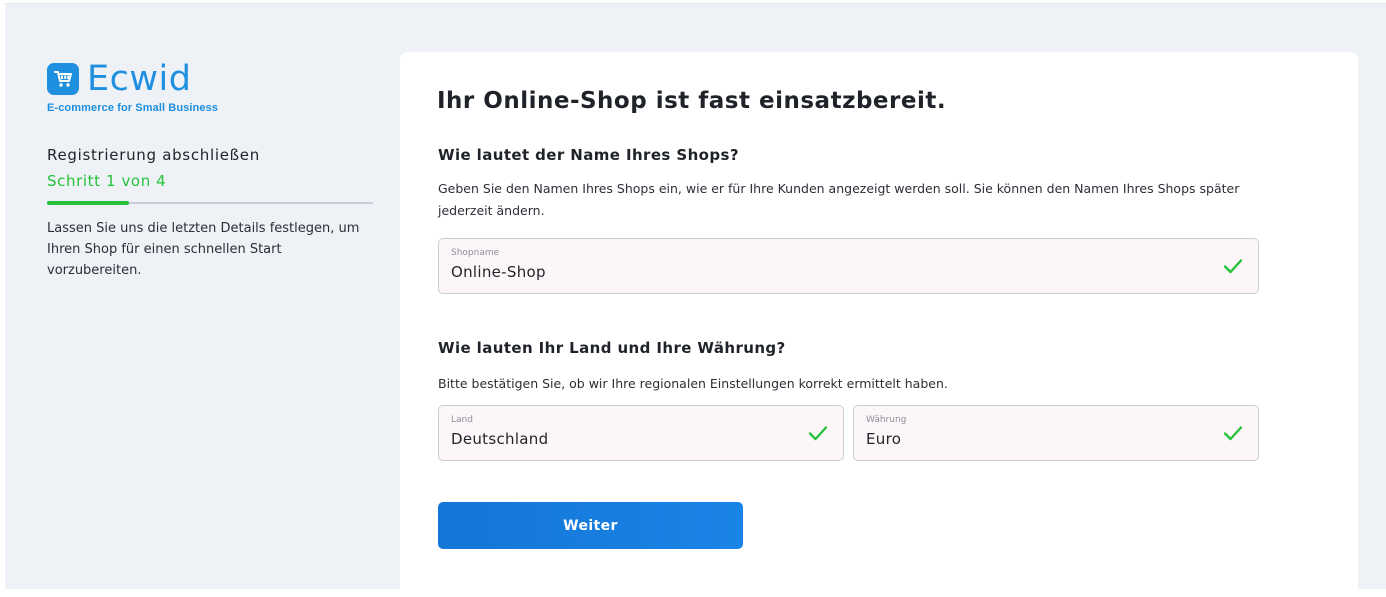 This screenshot has width=1386, height=597. What do you see at coordinates (588, 155) in the screenshot?
I see `shop-name-heading: Wie lautet der Name Ihres Shops?` at bounding box center [588, 155].